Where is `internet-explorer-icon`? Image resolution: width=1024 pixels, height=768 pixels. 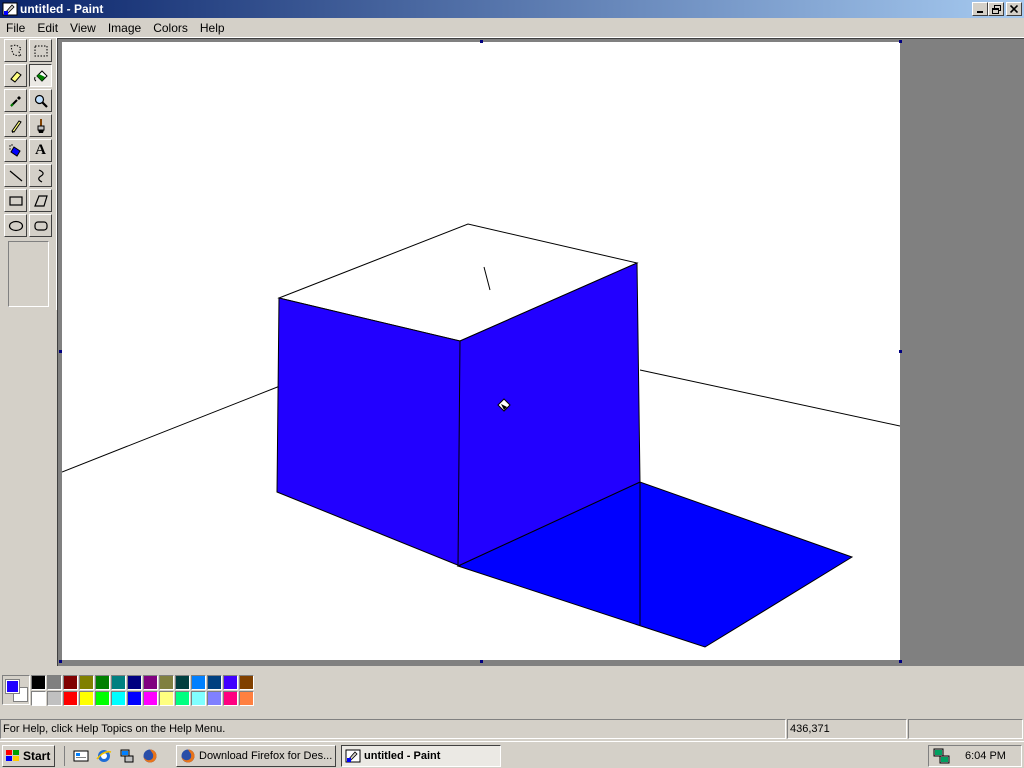
internet-explorer-icon is located at coordinates (104, 756).